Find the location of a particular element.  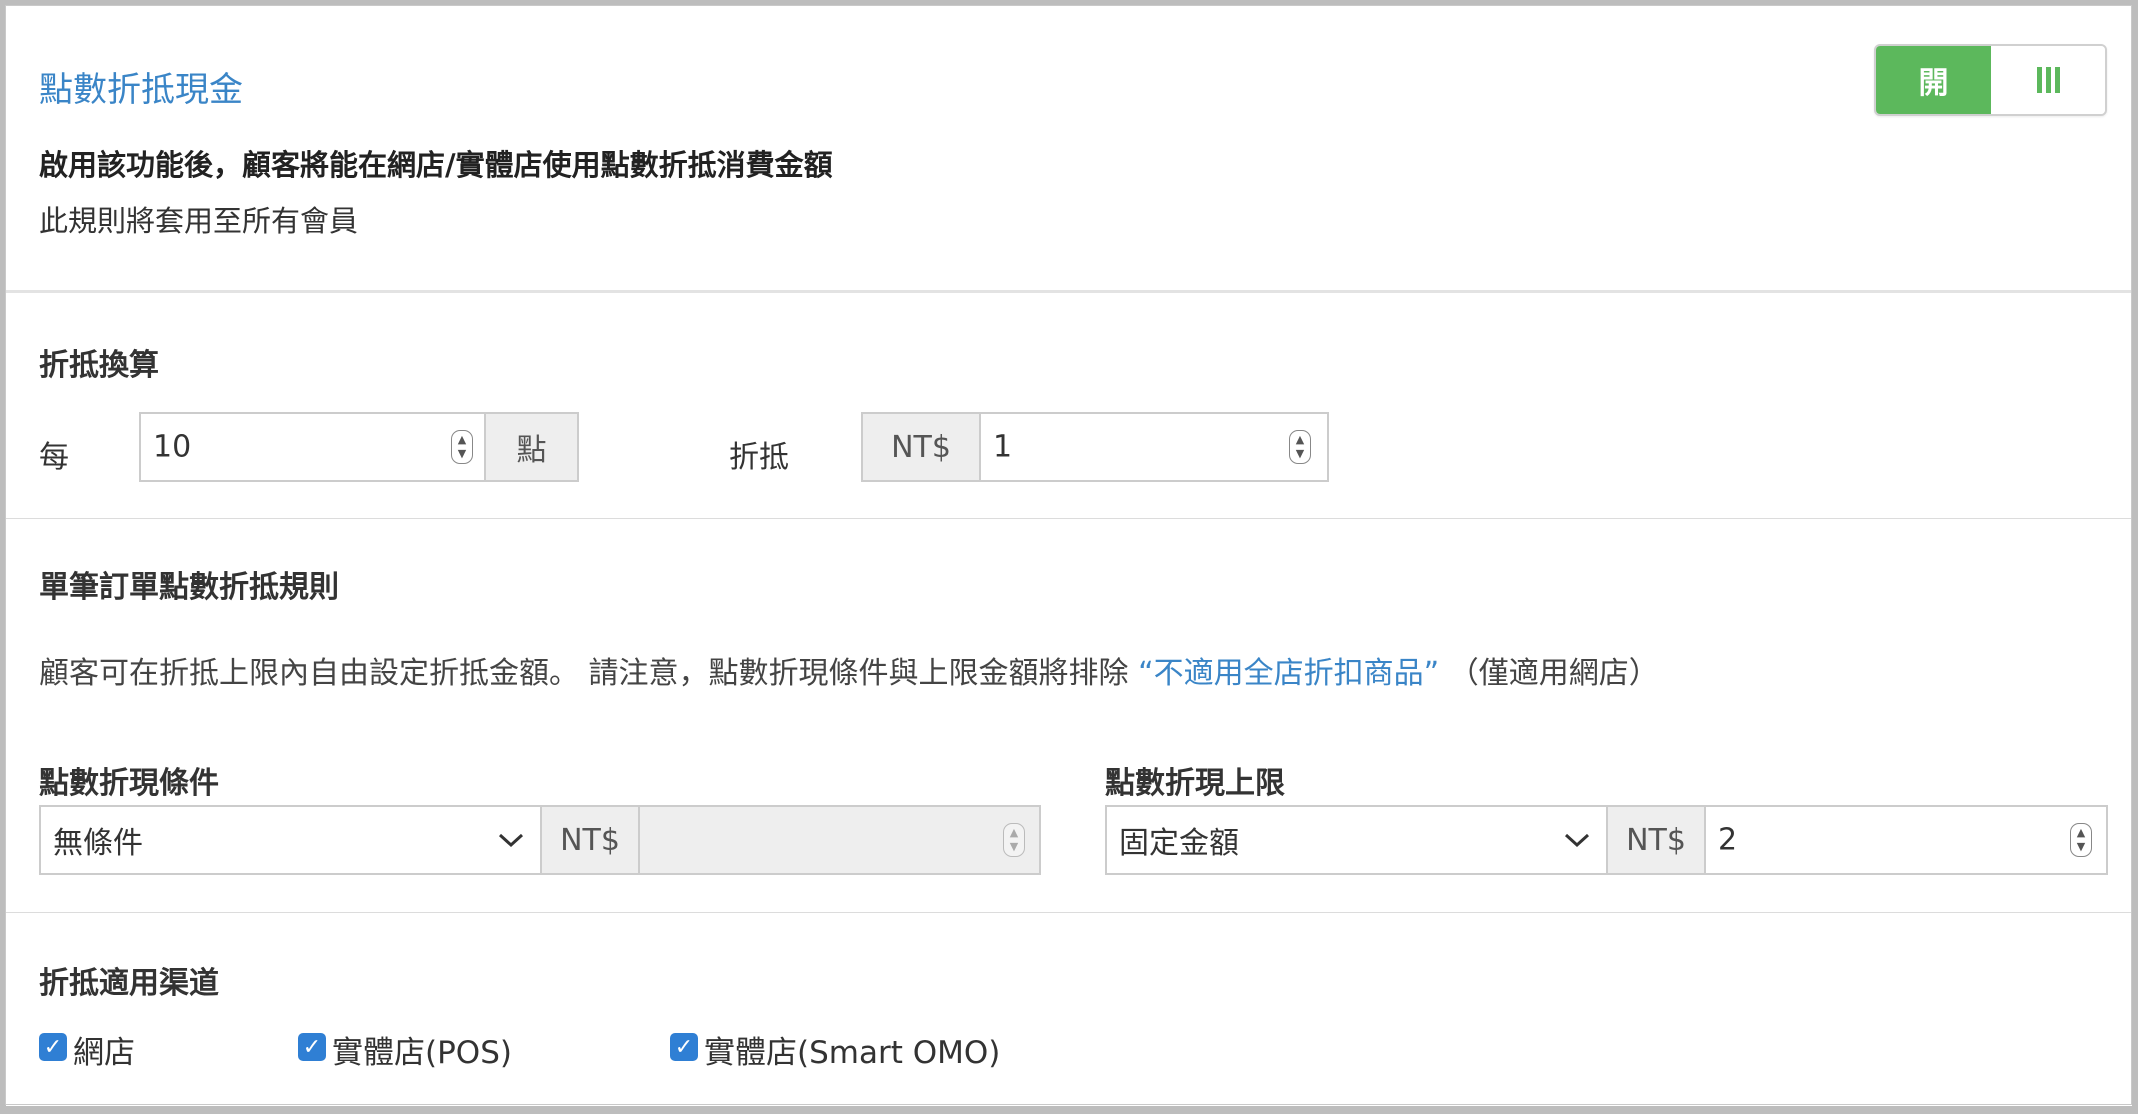

note-suffix: （僅適用網店） is located at coordinates (1549, 673).